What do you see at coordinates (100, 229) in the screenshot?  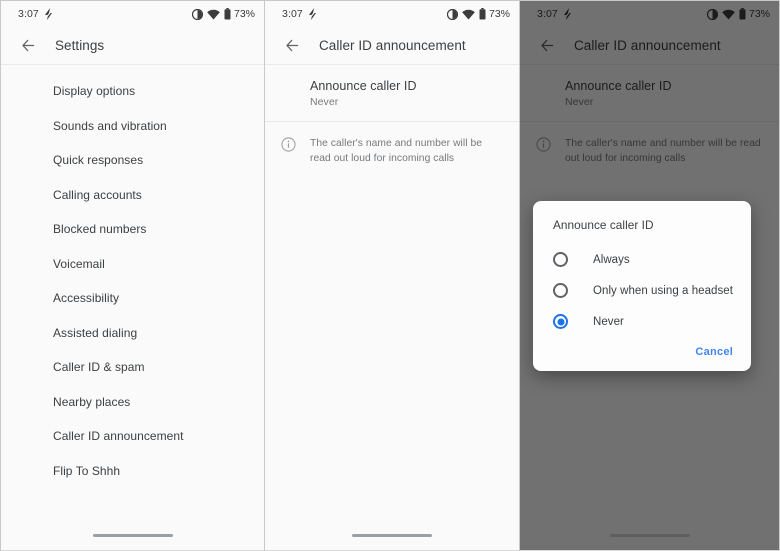 I see `settings-item-label: Blocked numbers` at bounding box center [100, 229].